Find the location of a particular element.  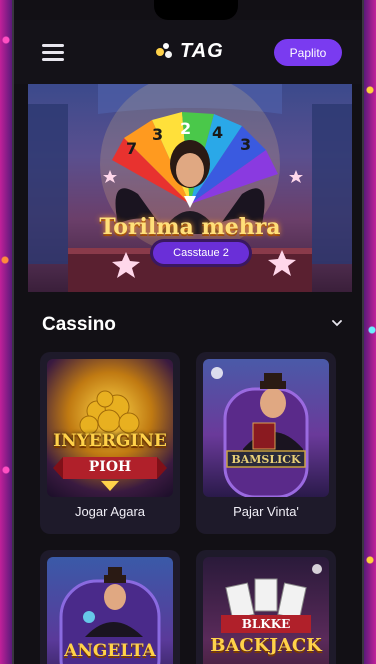

section-title: Cassino is located at coordinates (79, 324).